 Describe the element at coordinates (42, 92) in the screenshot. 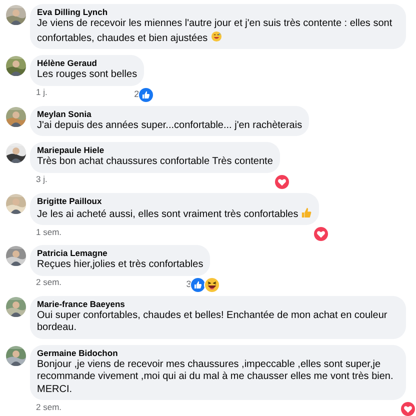

I see `timestamp: 1 j.` at that location.